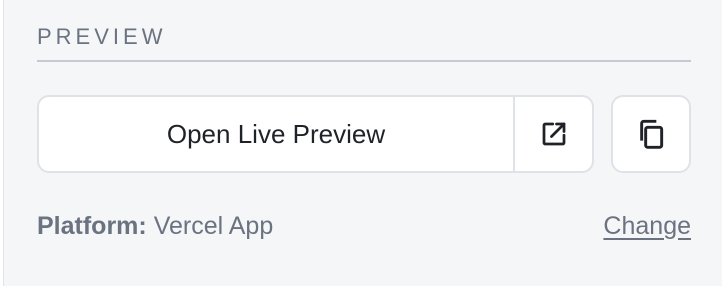 This screenshot has height=286, width=722. What do you see at coordinates (213, 226) in the screenshot?
I see `platform-value: Vercel App` at bounding box center [213, 226].